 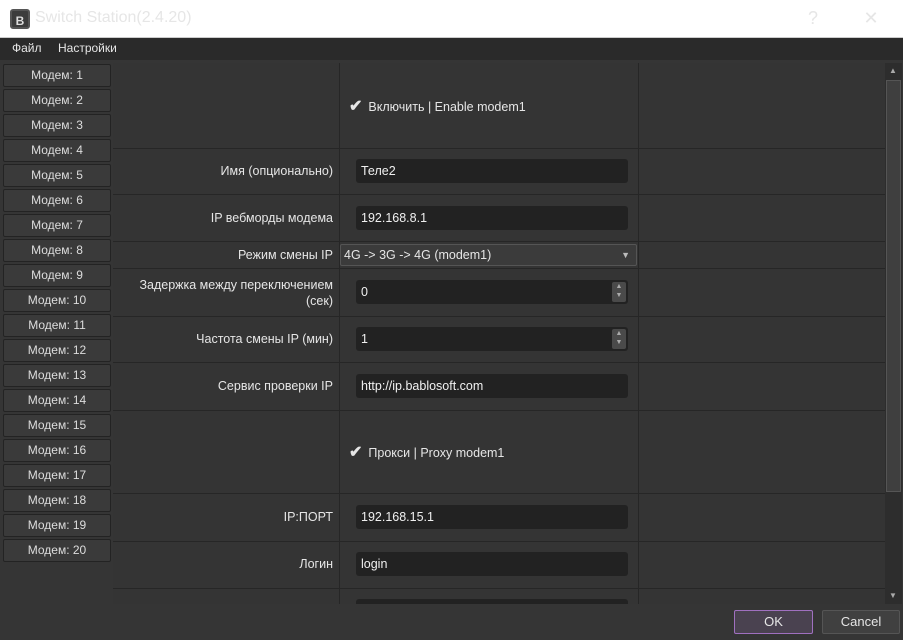 I want to click on chevron-down-icon: ▼, so click(x=625, y=255).